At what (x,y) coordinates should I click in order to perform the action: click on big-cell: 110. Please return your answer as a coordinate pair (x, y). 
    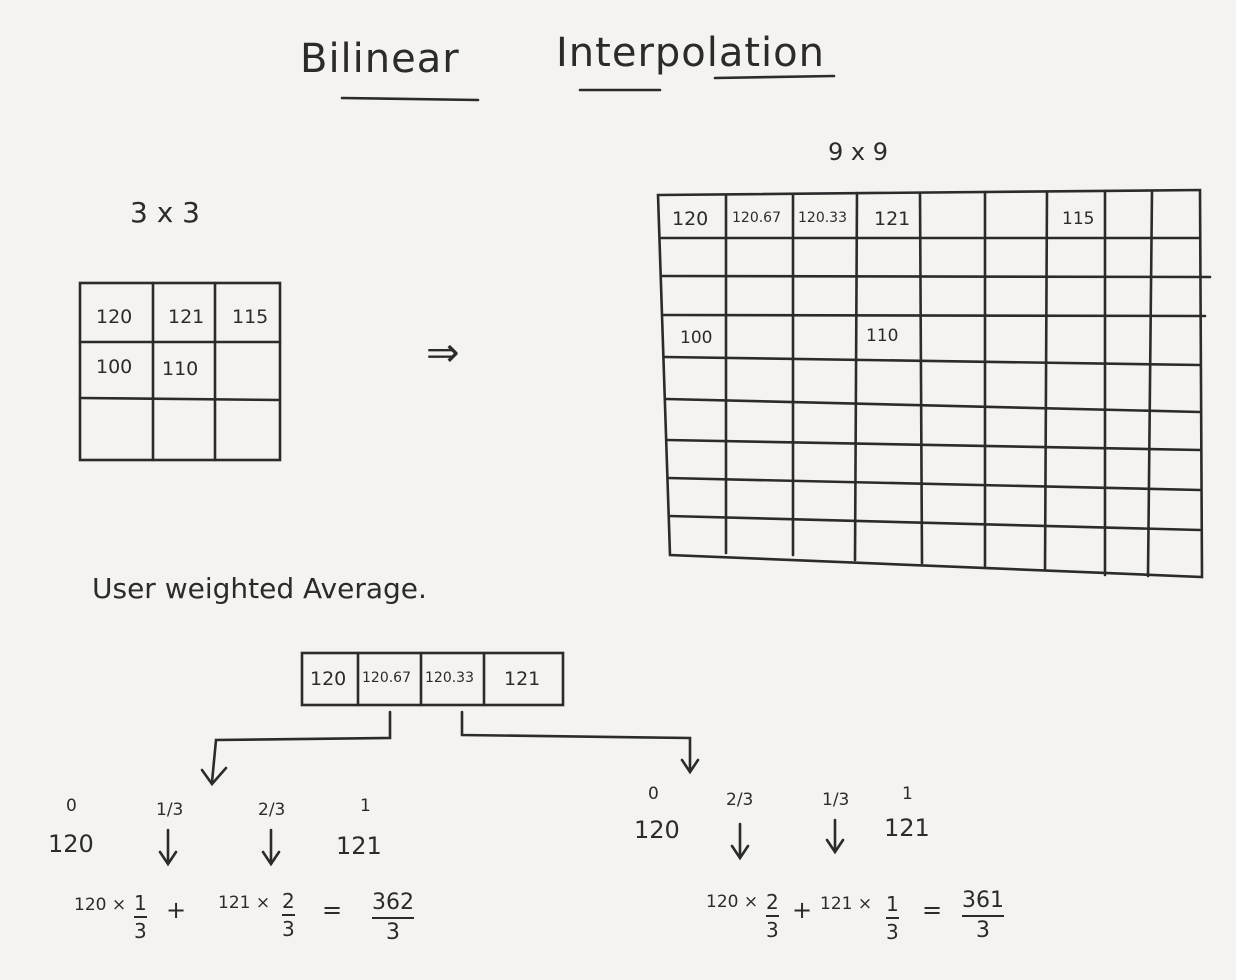
    Looking at the image, I should click on (882, 336).